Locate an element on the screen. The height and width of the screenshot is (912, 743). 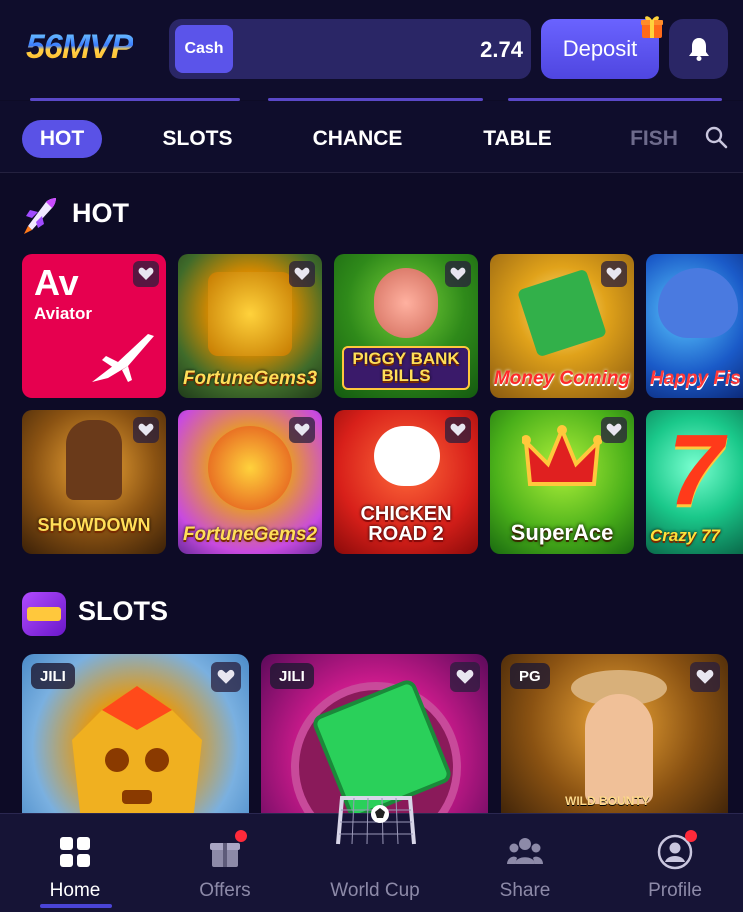
game-title: Happy Fis is located at coordinates (695, 378).